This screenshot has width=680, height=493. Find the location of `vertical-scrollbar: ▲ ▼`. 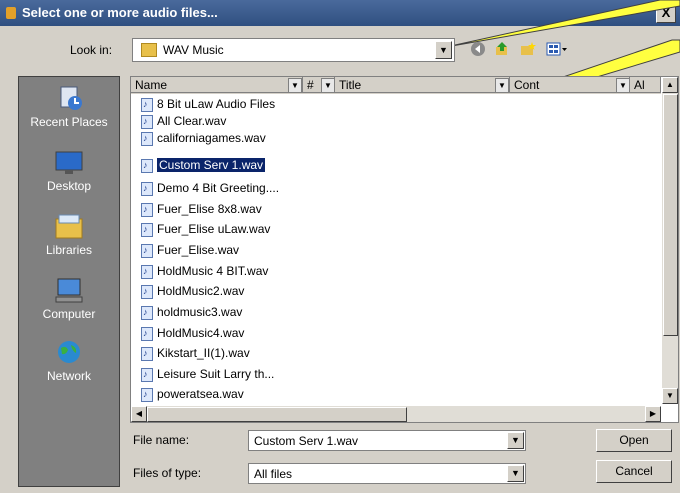

vertical-scrollbar: ▲ ▼ is located at coordinates (670, 240).